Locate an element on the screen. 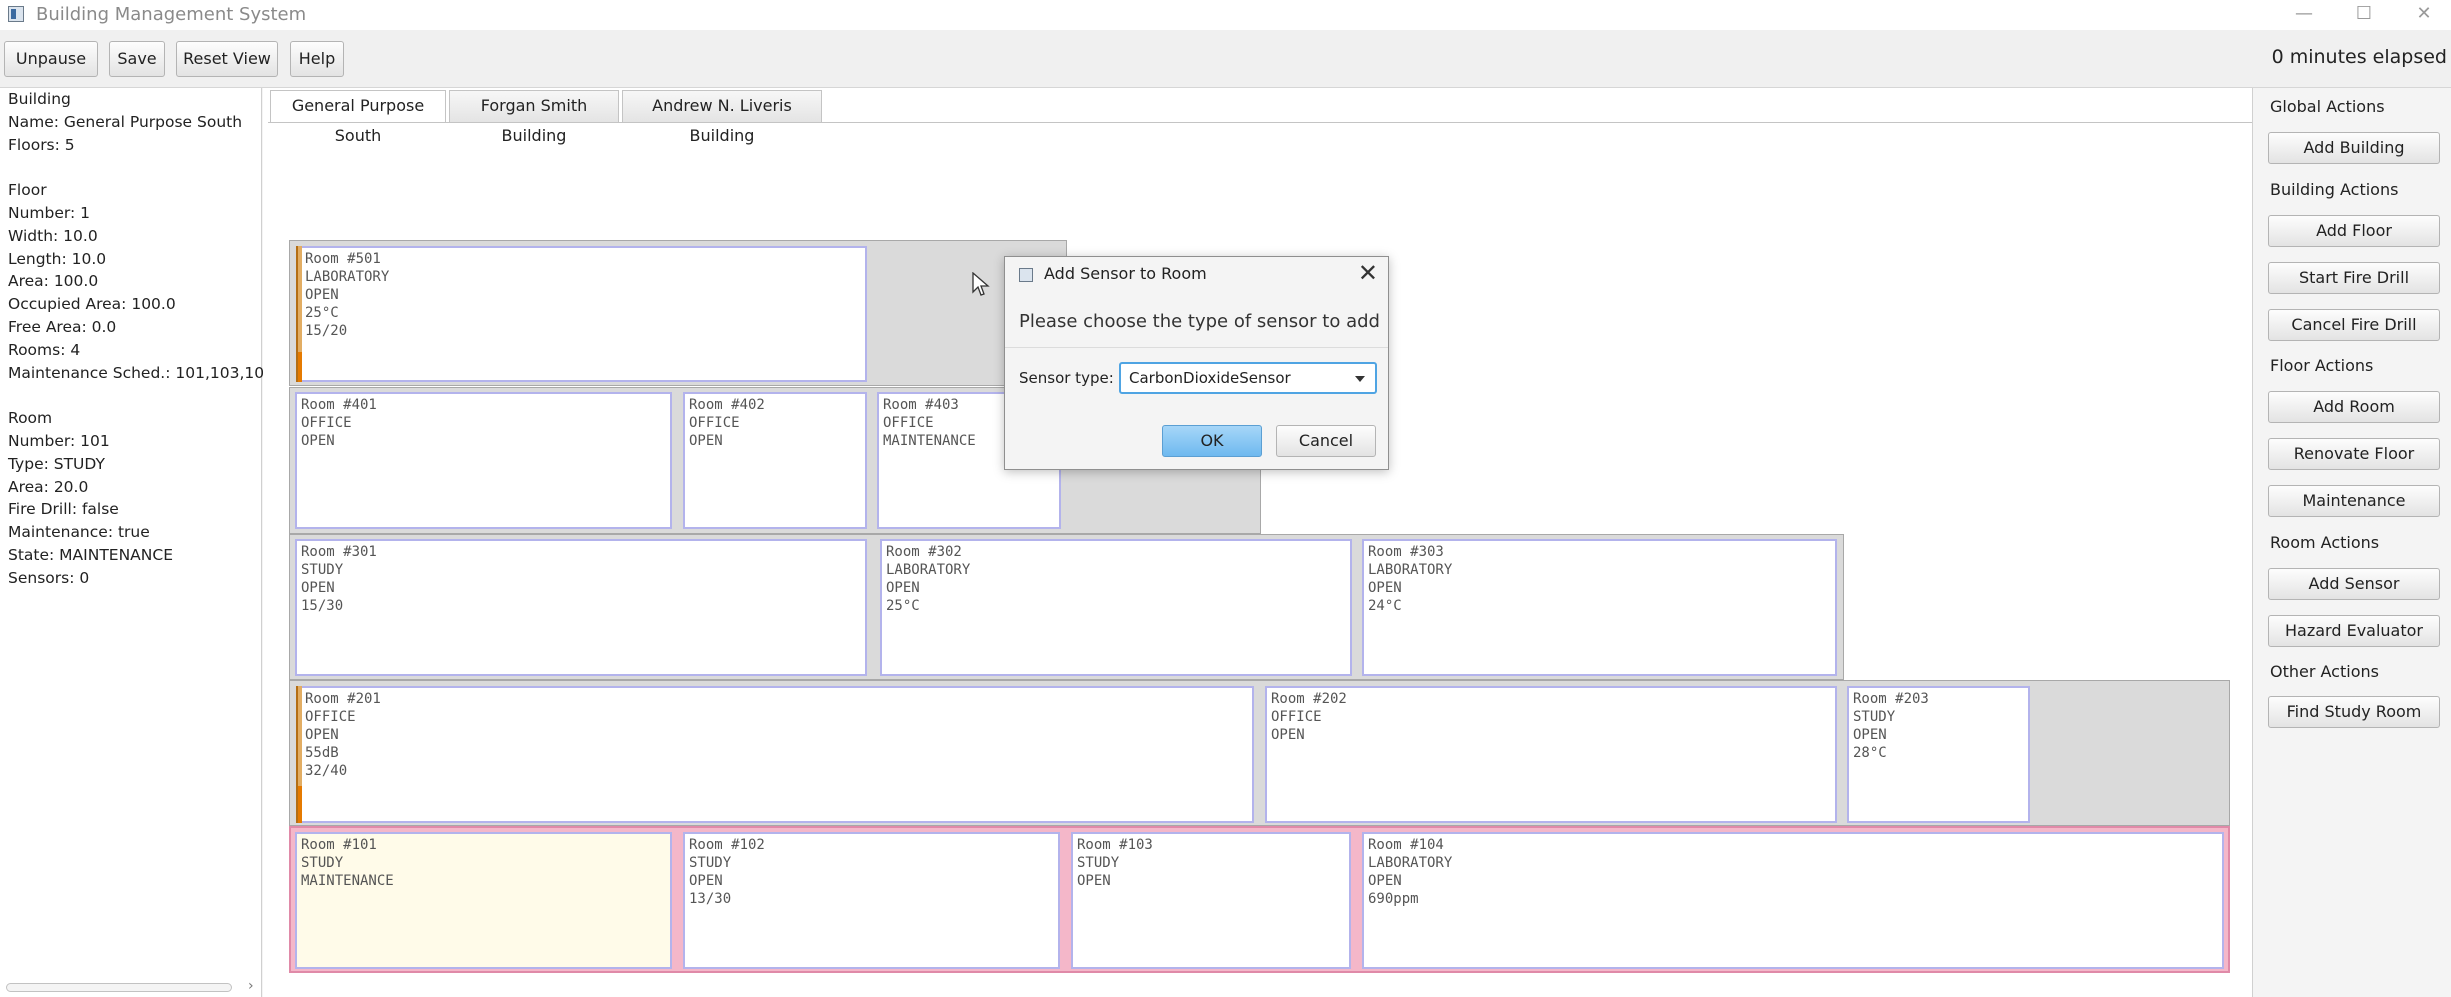 The image size is (2451, 997). room-number: Room #402 is located at coordinates (727, 405).